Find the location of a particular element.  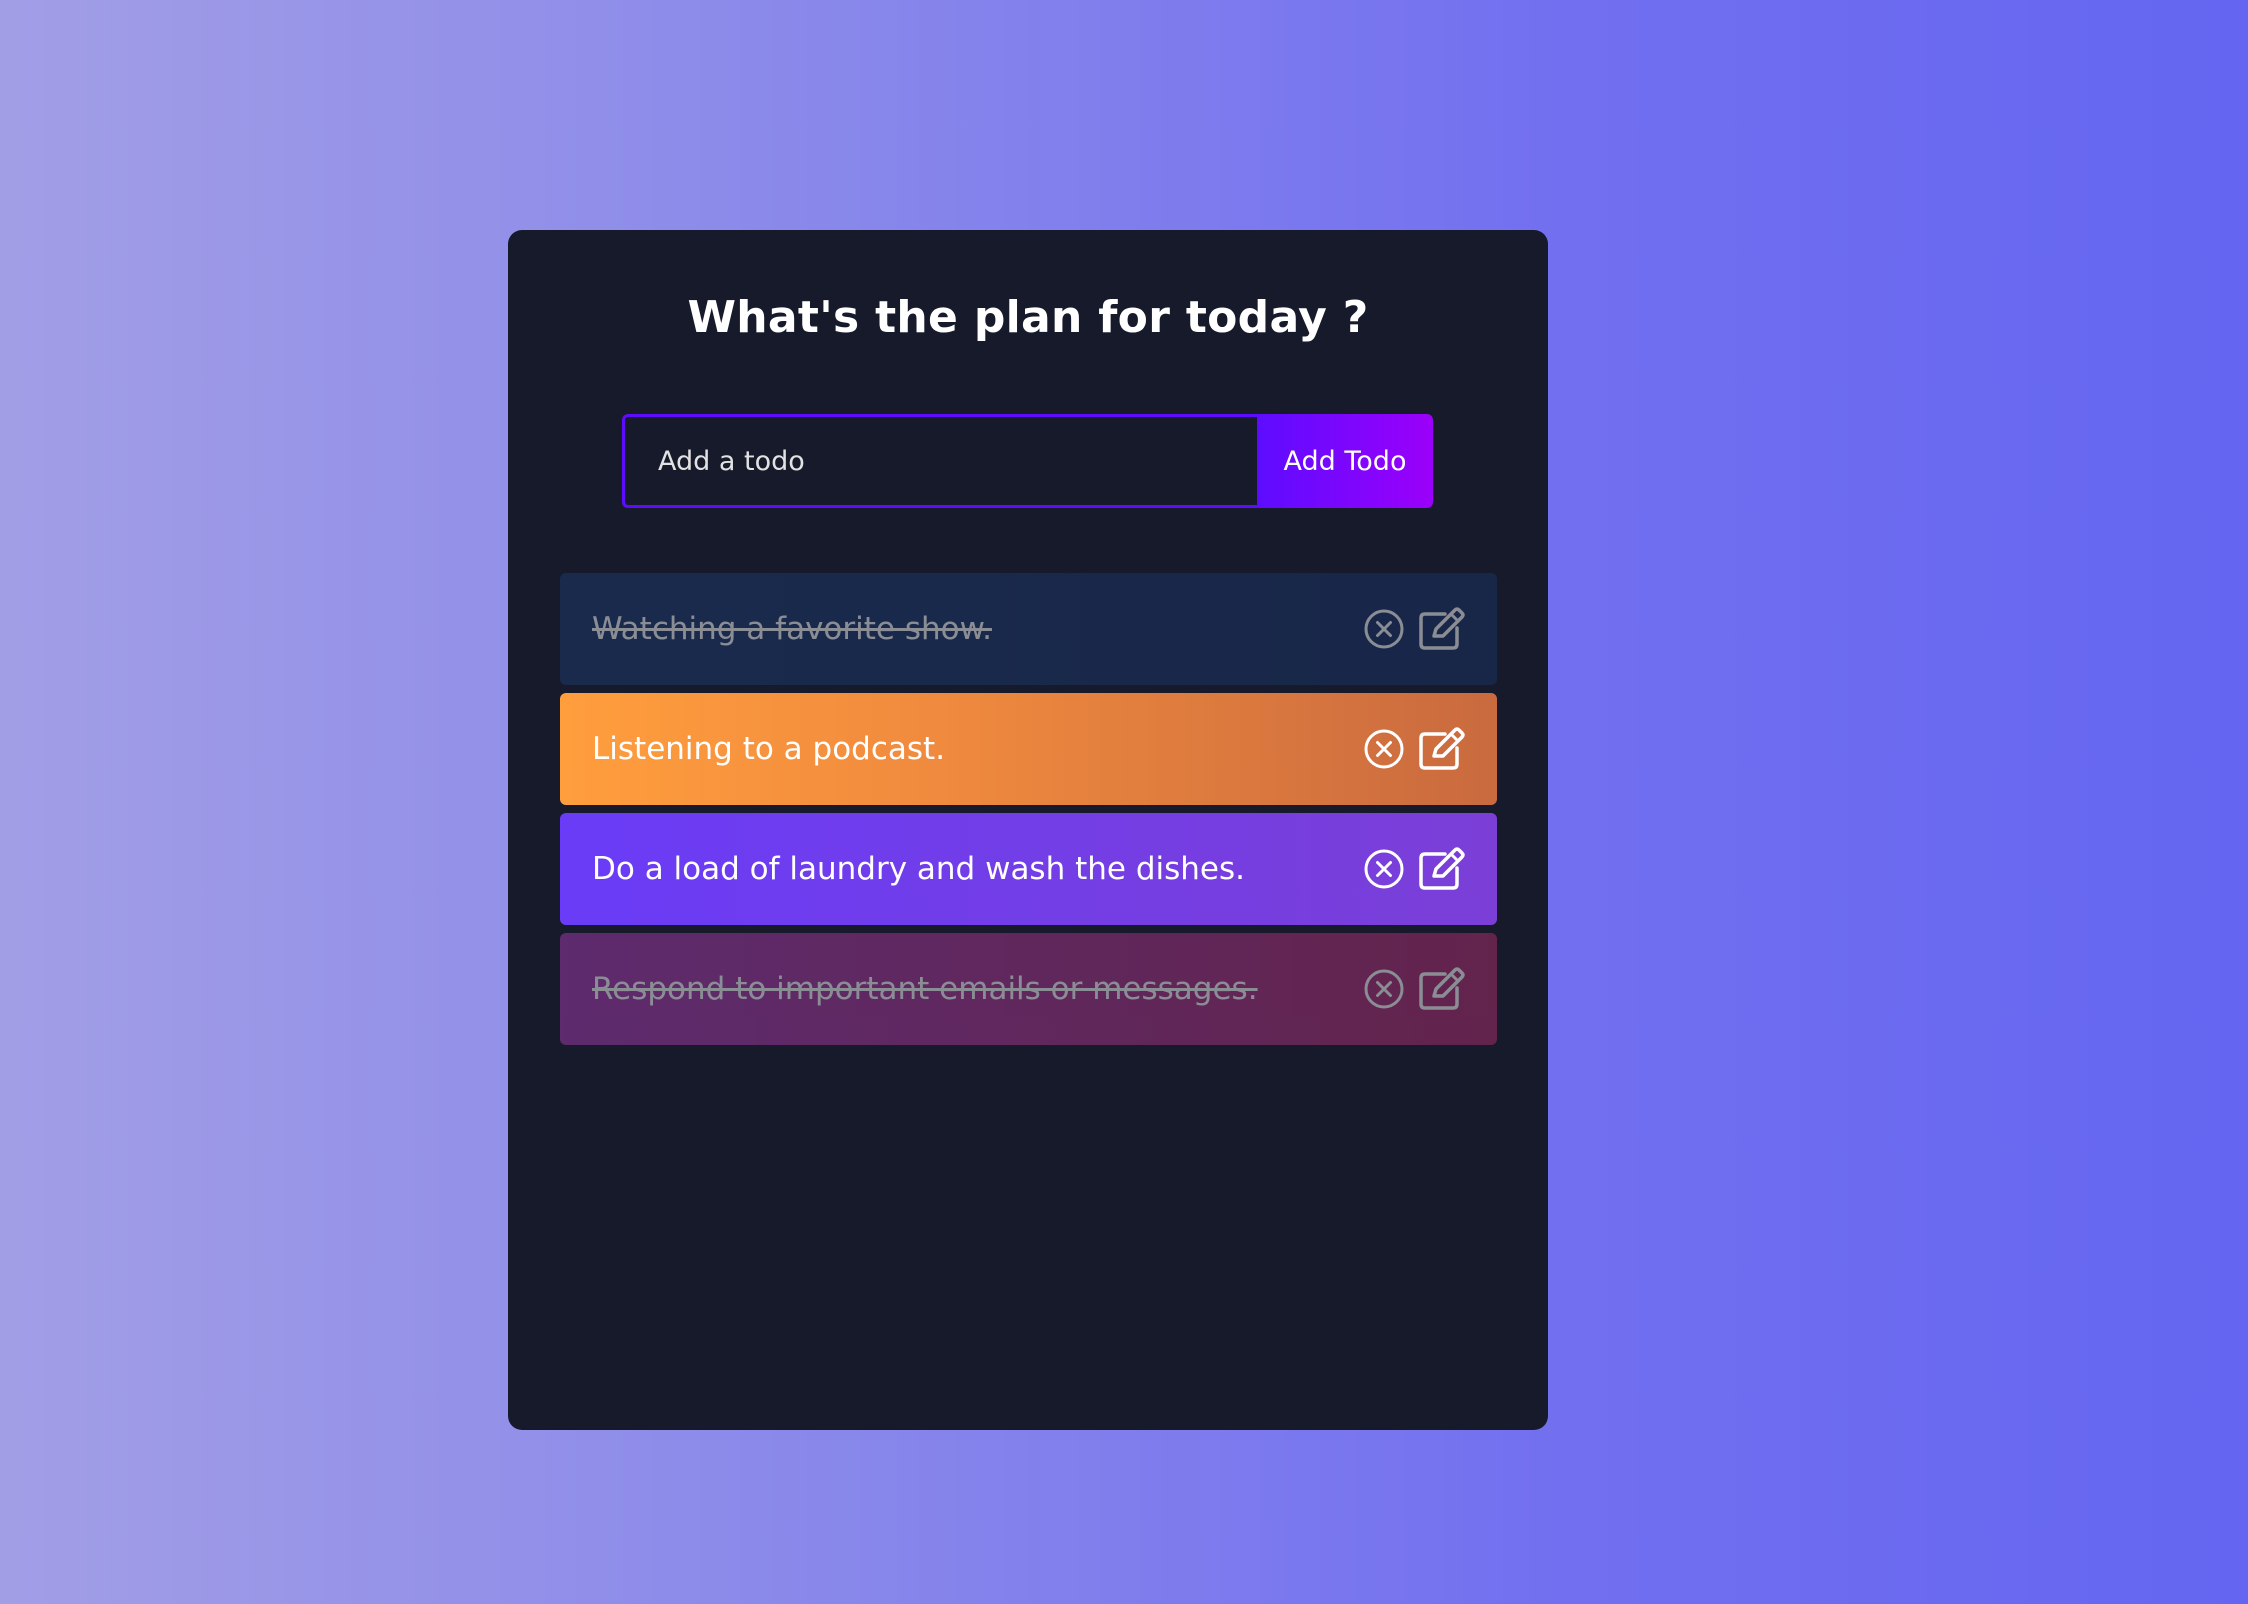

todo-input is located at coordinates (939, 461).